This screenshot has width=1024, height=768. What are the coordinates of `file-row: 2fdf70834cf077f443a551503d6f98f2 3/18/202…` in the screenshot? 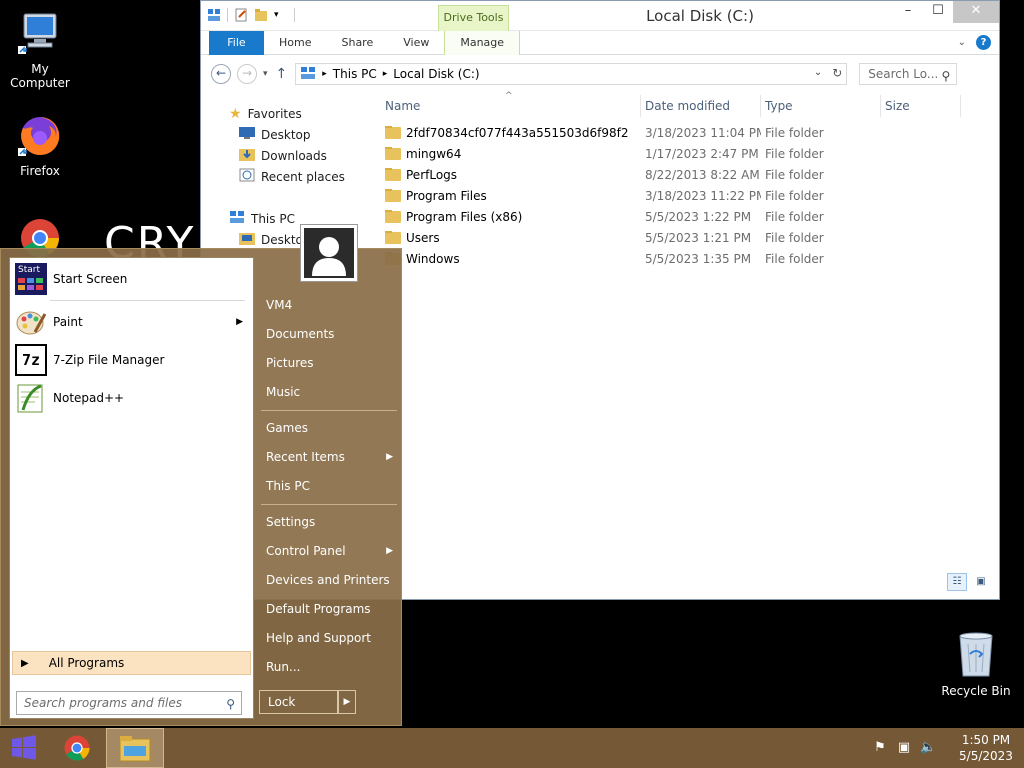 It's located at (690, 132).